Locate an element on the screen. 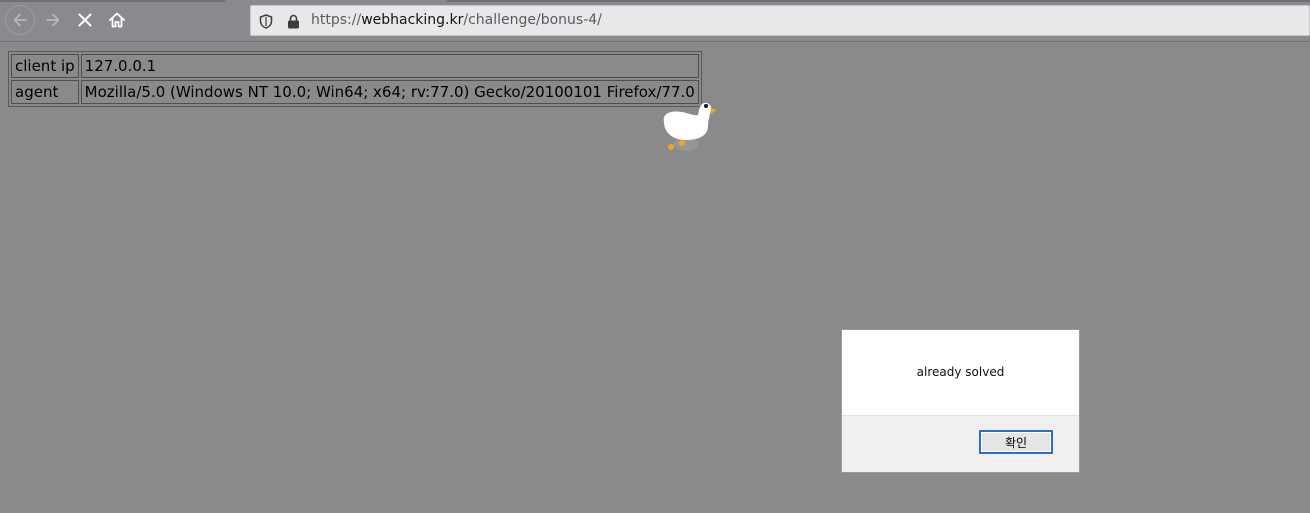 This screenshot has height=513, width=1310. arrow-right-icon is located at coordinates (53, 20).